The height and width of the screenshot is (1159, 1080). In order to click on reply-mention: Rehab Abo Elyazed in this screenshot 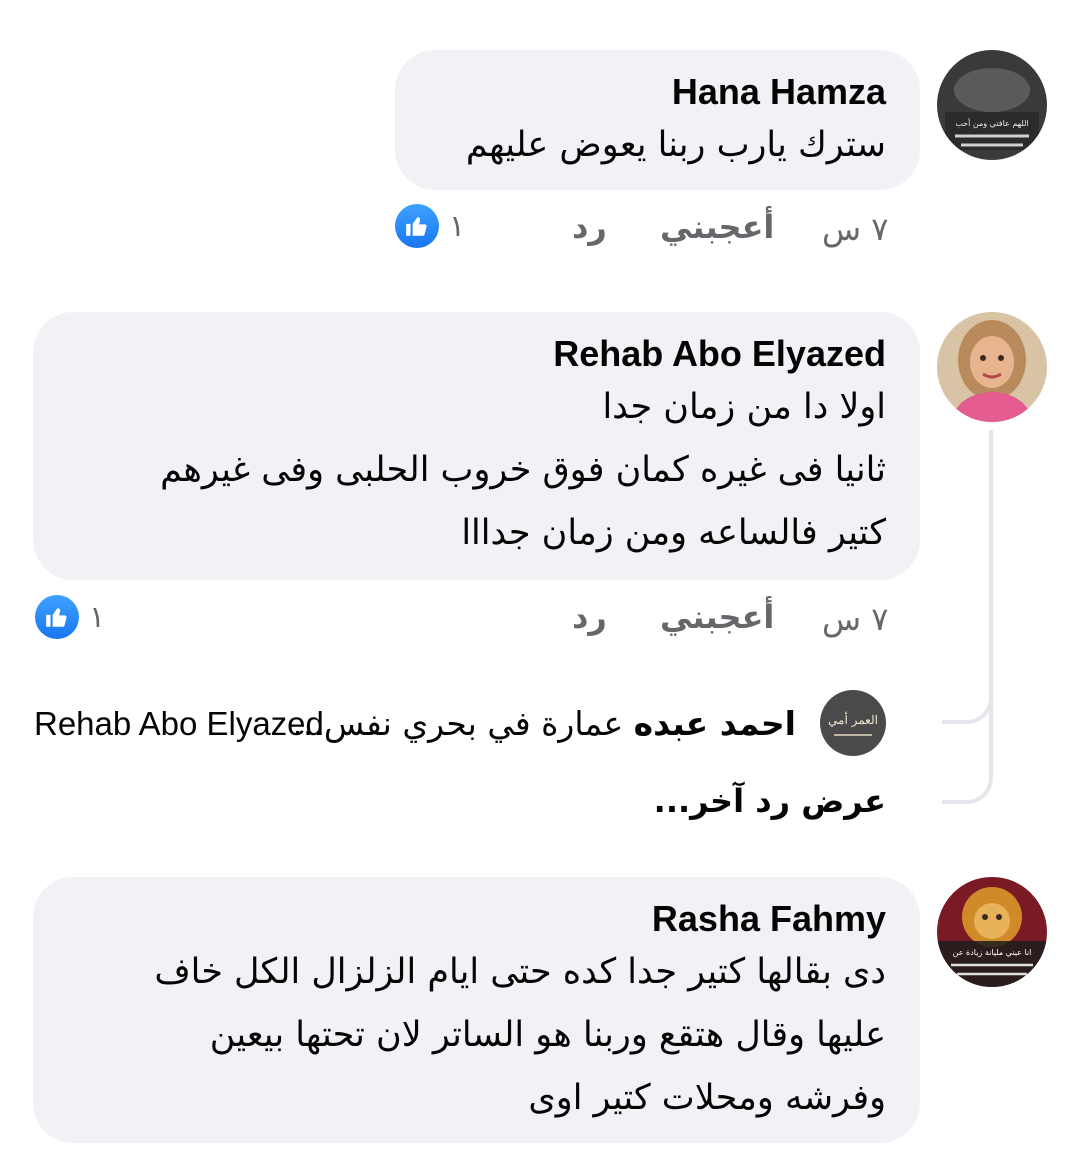, I will do `click(179, 723)`.